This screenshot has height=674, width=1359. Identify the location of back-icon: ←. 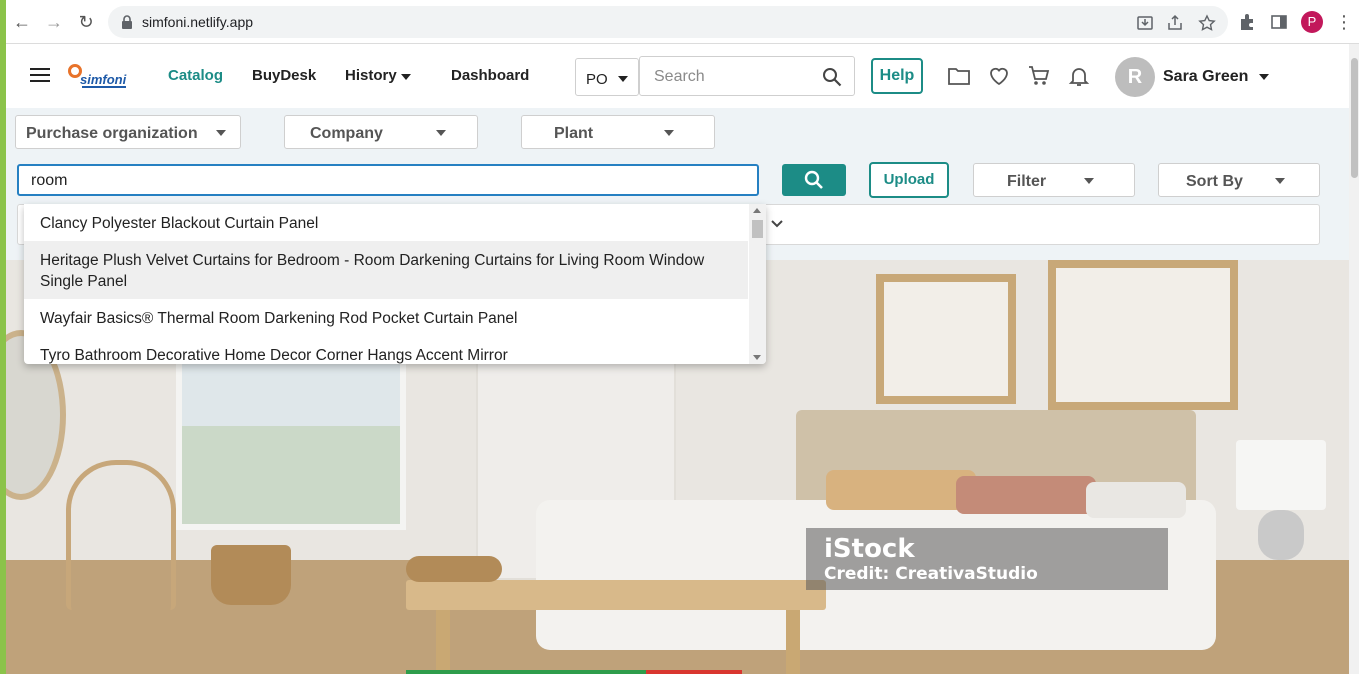
(22, 22).